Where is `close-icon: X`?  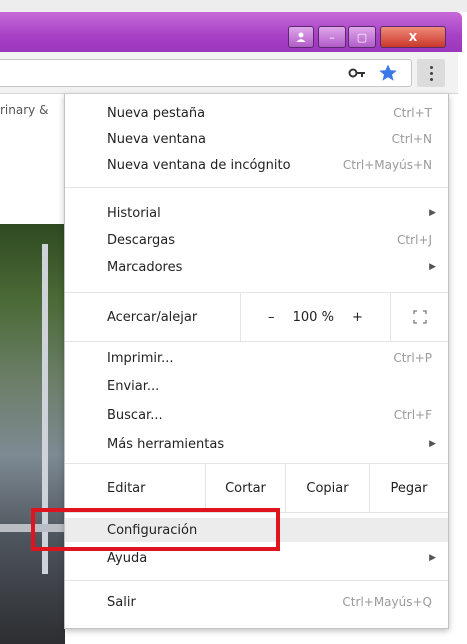 close-icon: X is located at coordinates (413, 37).